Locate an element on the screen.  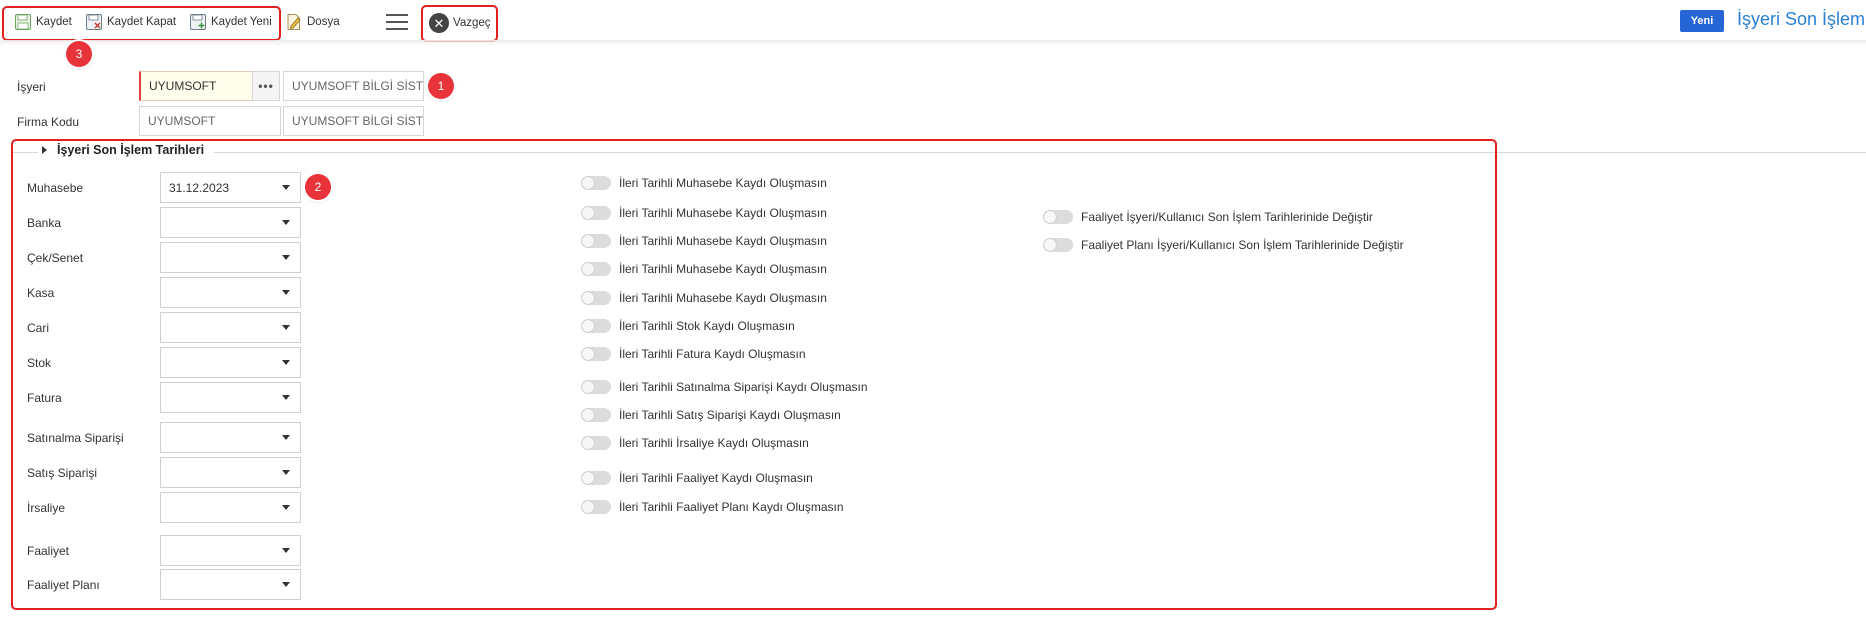
save-new-label: Kaydet Yeni is located at coordinates (241, 22).